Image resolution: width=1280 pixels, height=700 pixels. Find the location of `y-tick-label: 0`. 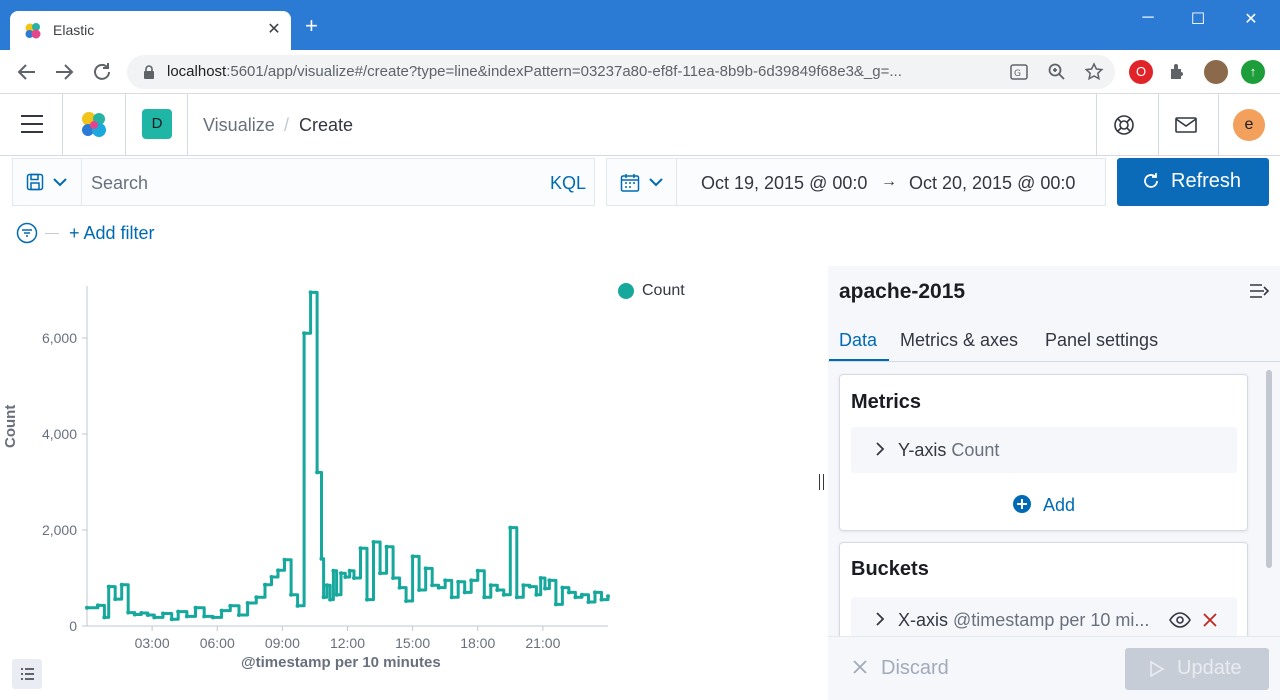

y-tick-label: 0 is located at coordinates (73, 626).